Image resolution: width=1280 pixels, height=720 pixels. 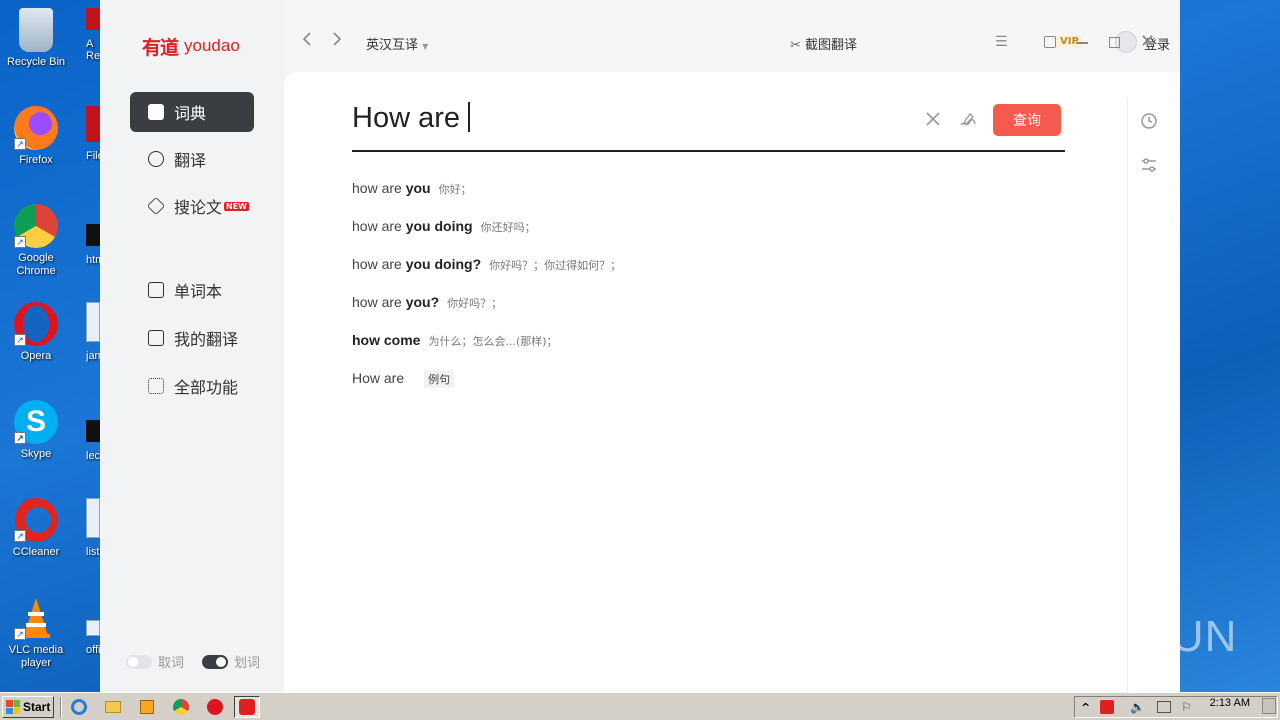 What do you see at coordinates (36, 160) in the screenshot?
I see `desktop-icon-label: Firefox` at bounding box center [36, 160].